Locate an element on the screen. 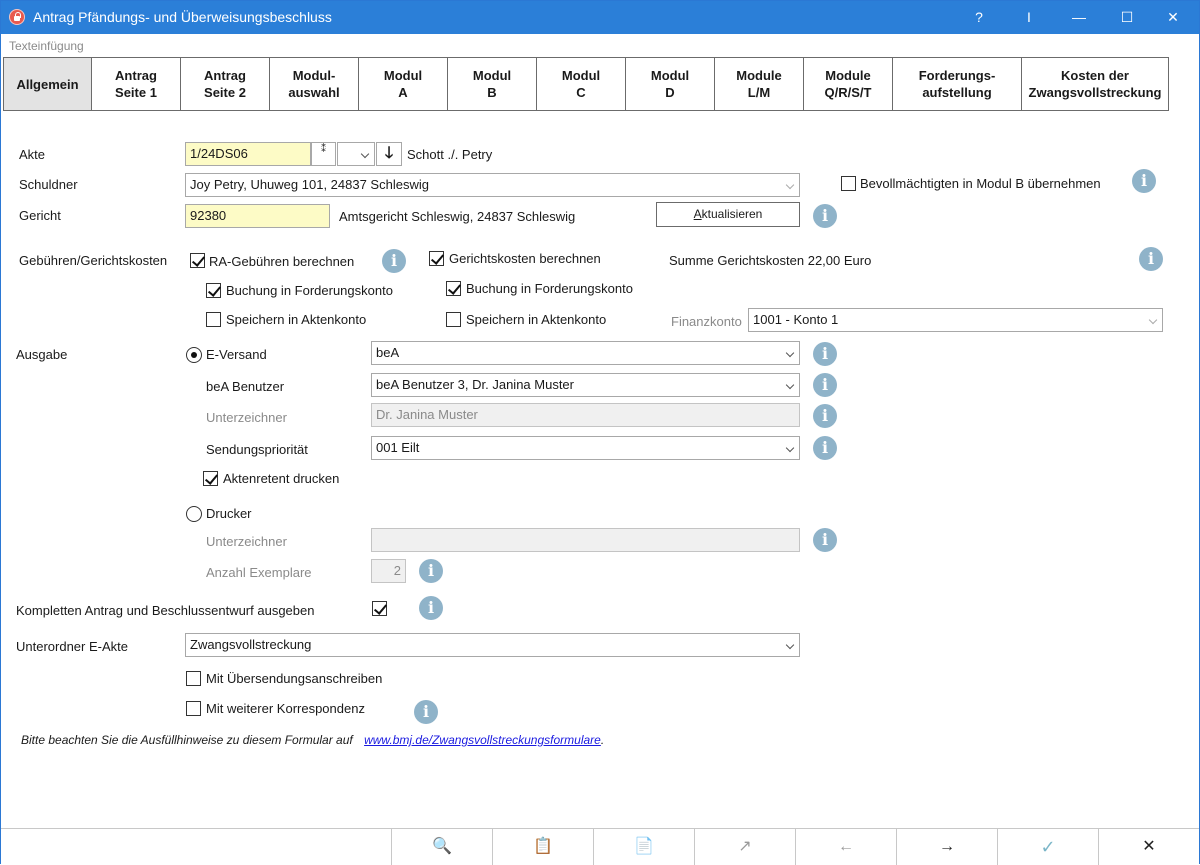 The width and height of the screenshot is (1200, 865). cursor-icon: I is located at coordinates (1029, 17).